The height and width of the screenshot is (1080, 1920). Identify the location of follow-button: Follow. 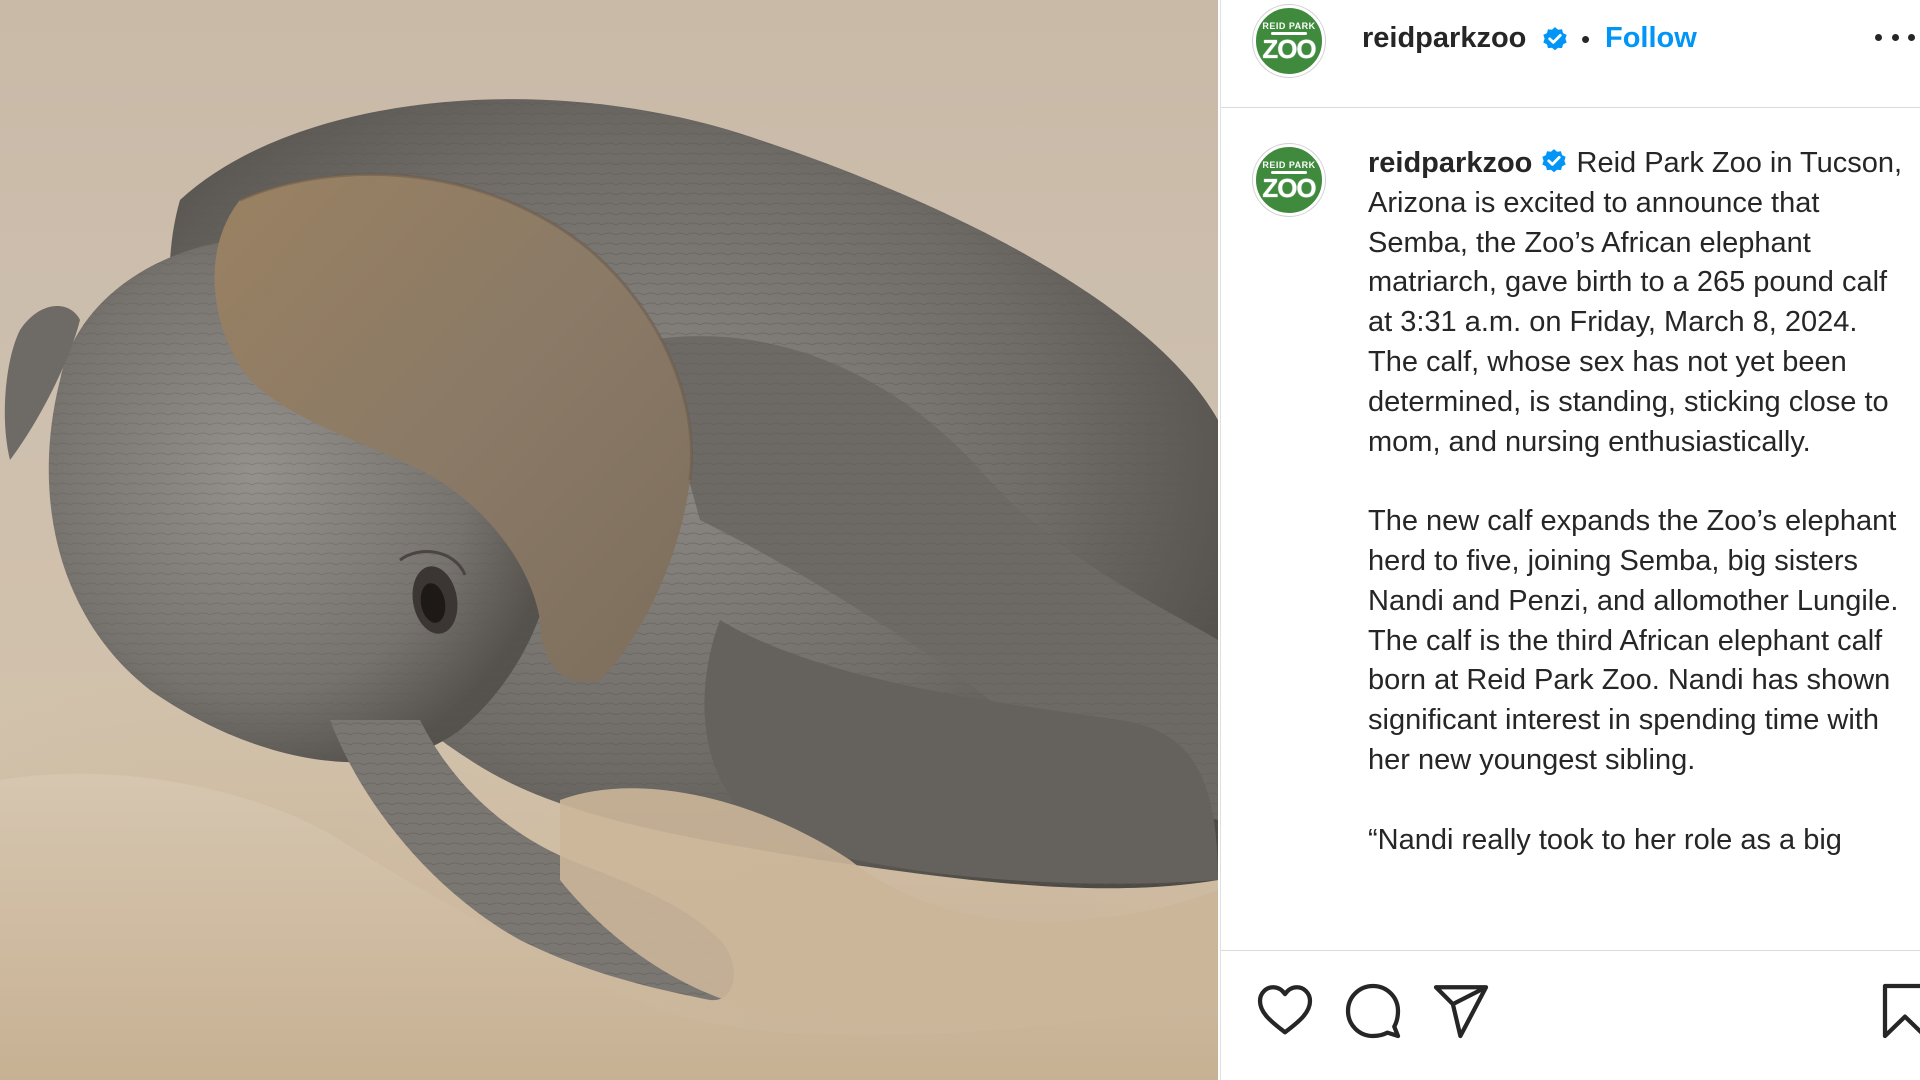
(1651, 38).